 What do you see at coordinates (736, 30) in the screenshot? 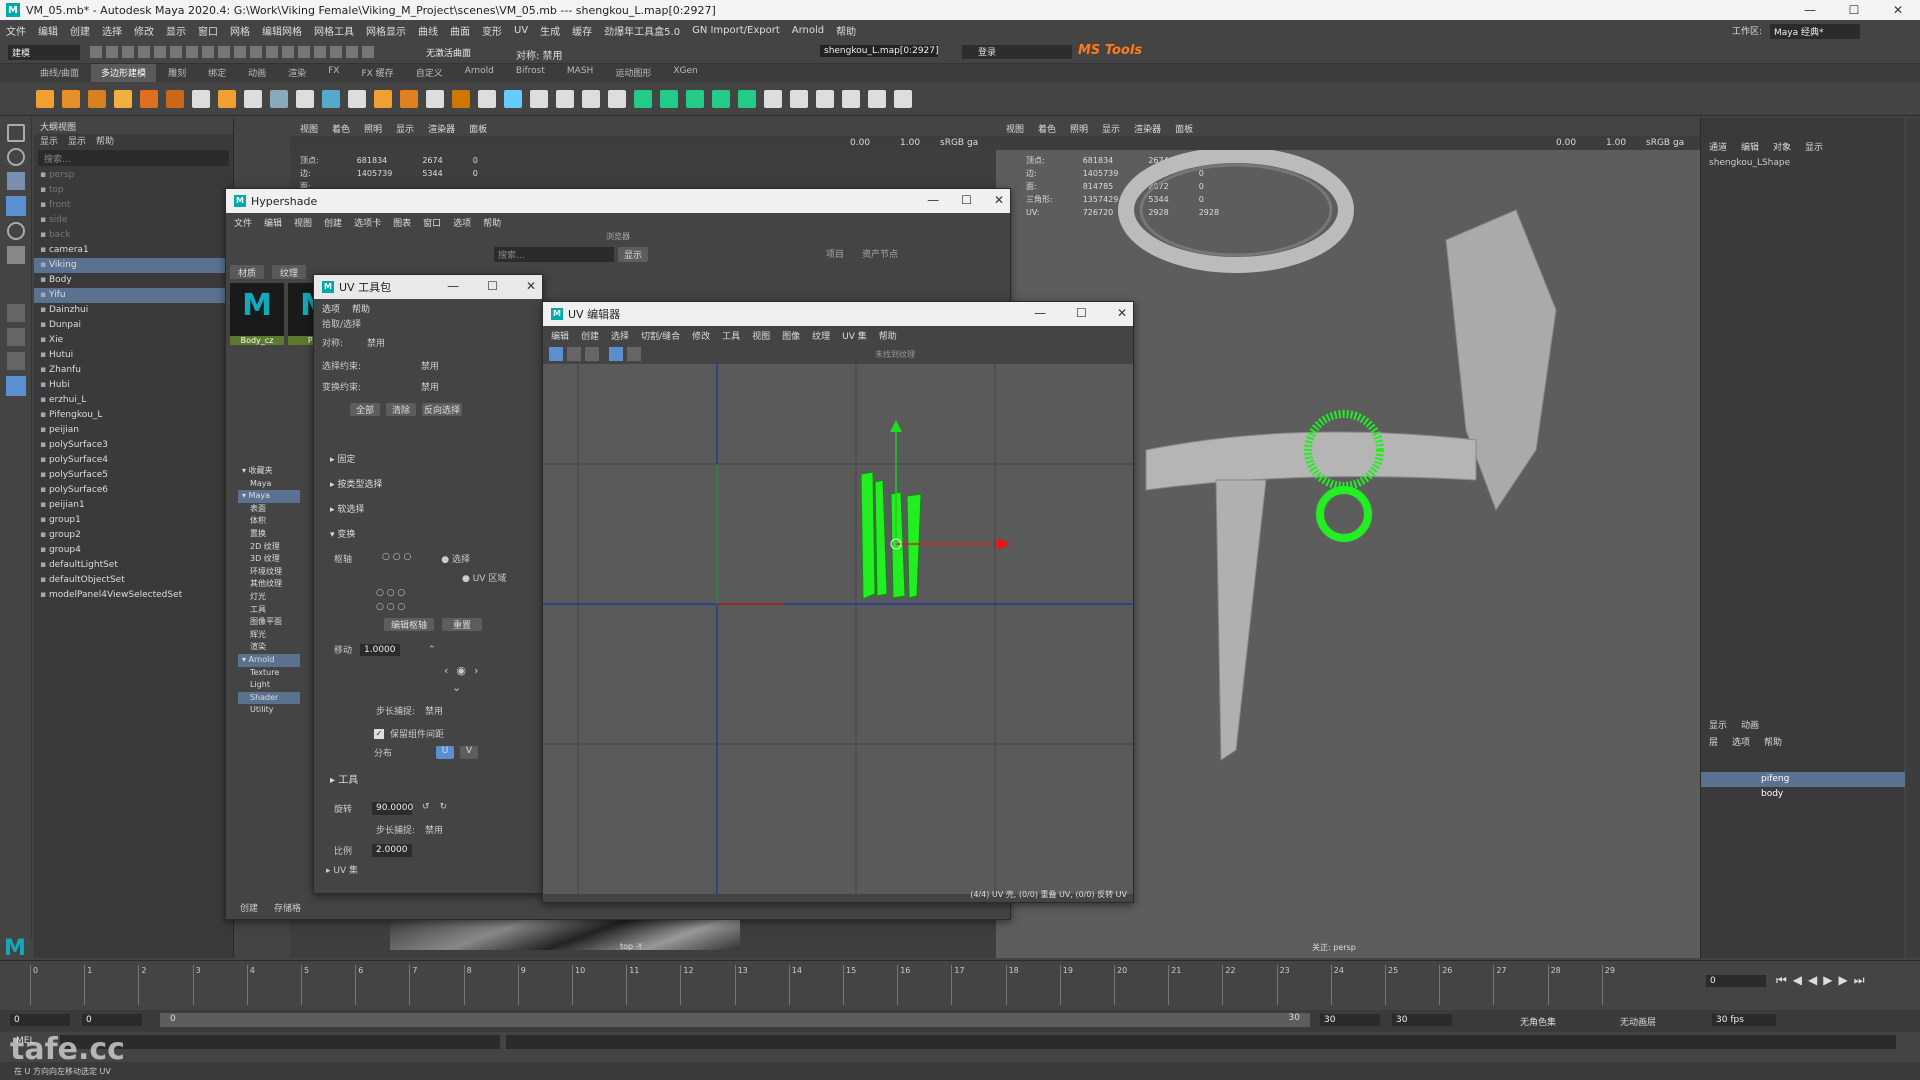
I see `menu-item: GN Import/Export` at bounding box center [736, 30].